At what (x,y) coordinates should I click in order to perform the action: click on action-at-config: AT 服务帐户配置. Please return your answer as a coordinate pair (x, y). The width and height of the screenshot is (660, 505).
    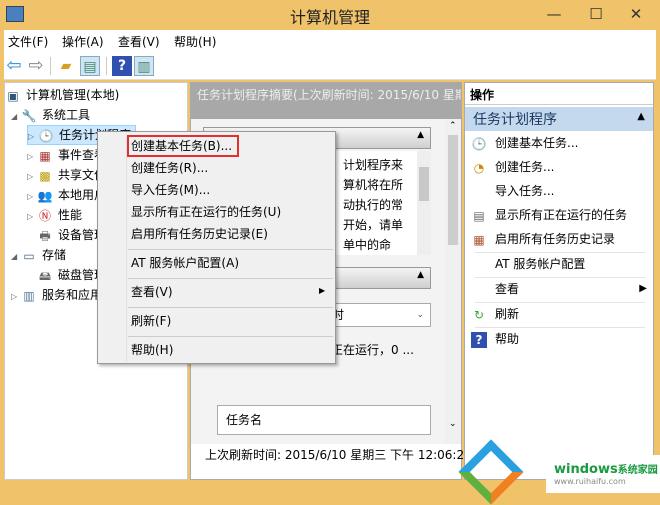
    Looking at the image, I should click on (540, 264).